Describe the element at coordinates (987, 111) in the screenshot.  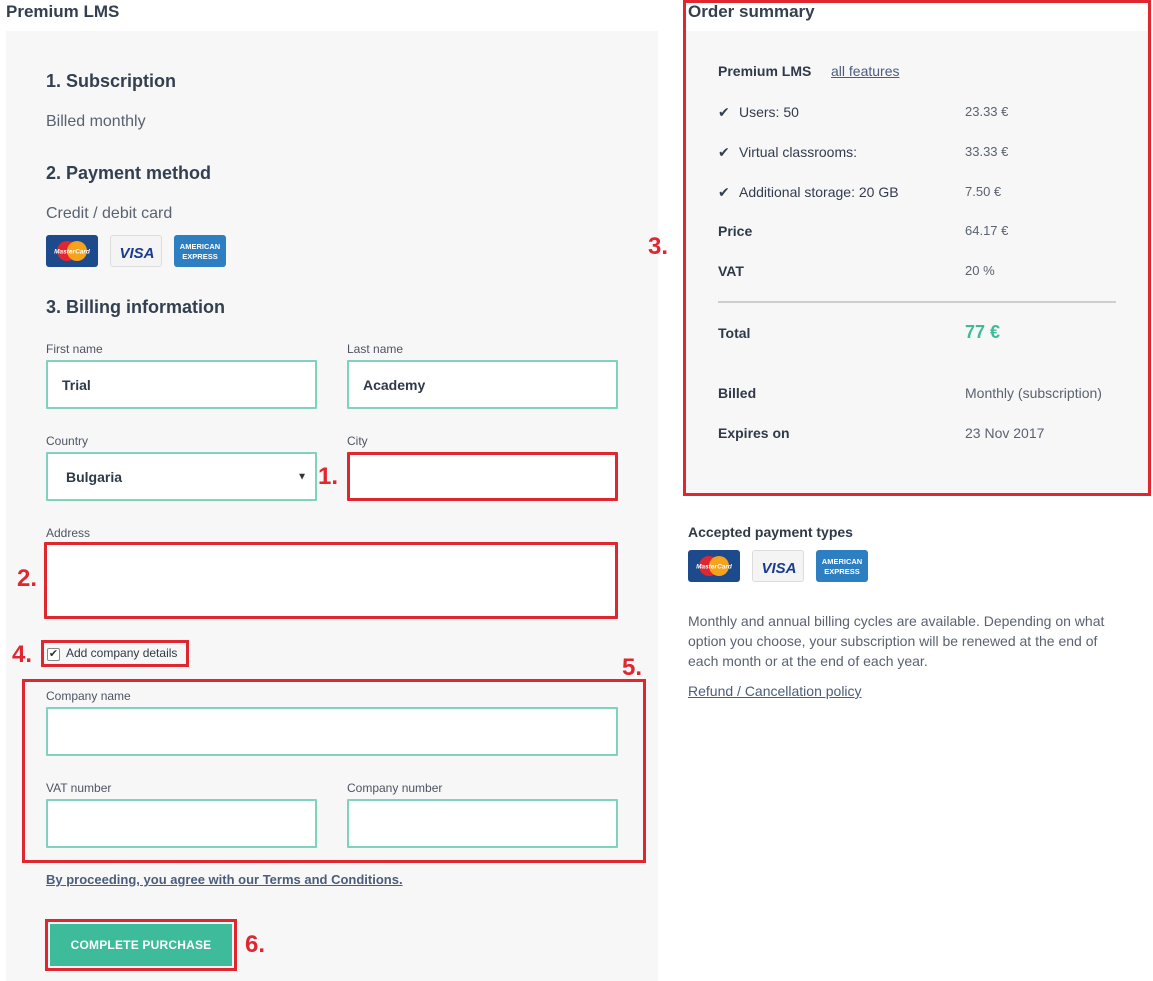
I see `summary-line-value: 23.33 €` at that location.